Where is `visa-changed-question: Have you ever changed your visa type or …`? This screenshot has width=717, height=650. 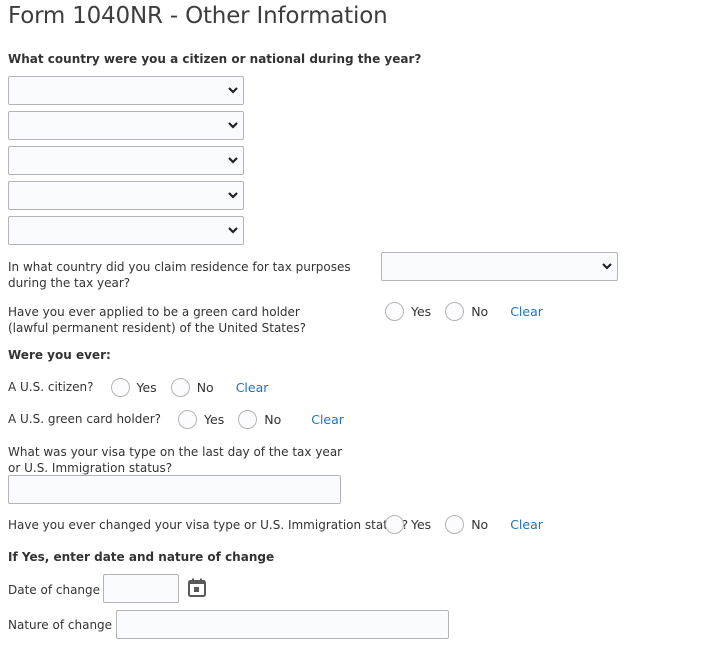
visa-changed-question: Have you ever changed your visa type or … is located at coordinates (208, 525).